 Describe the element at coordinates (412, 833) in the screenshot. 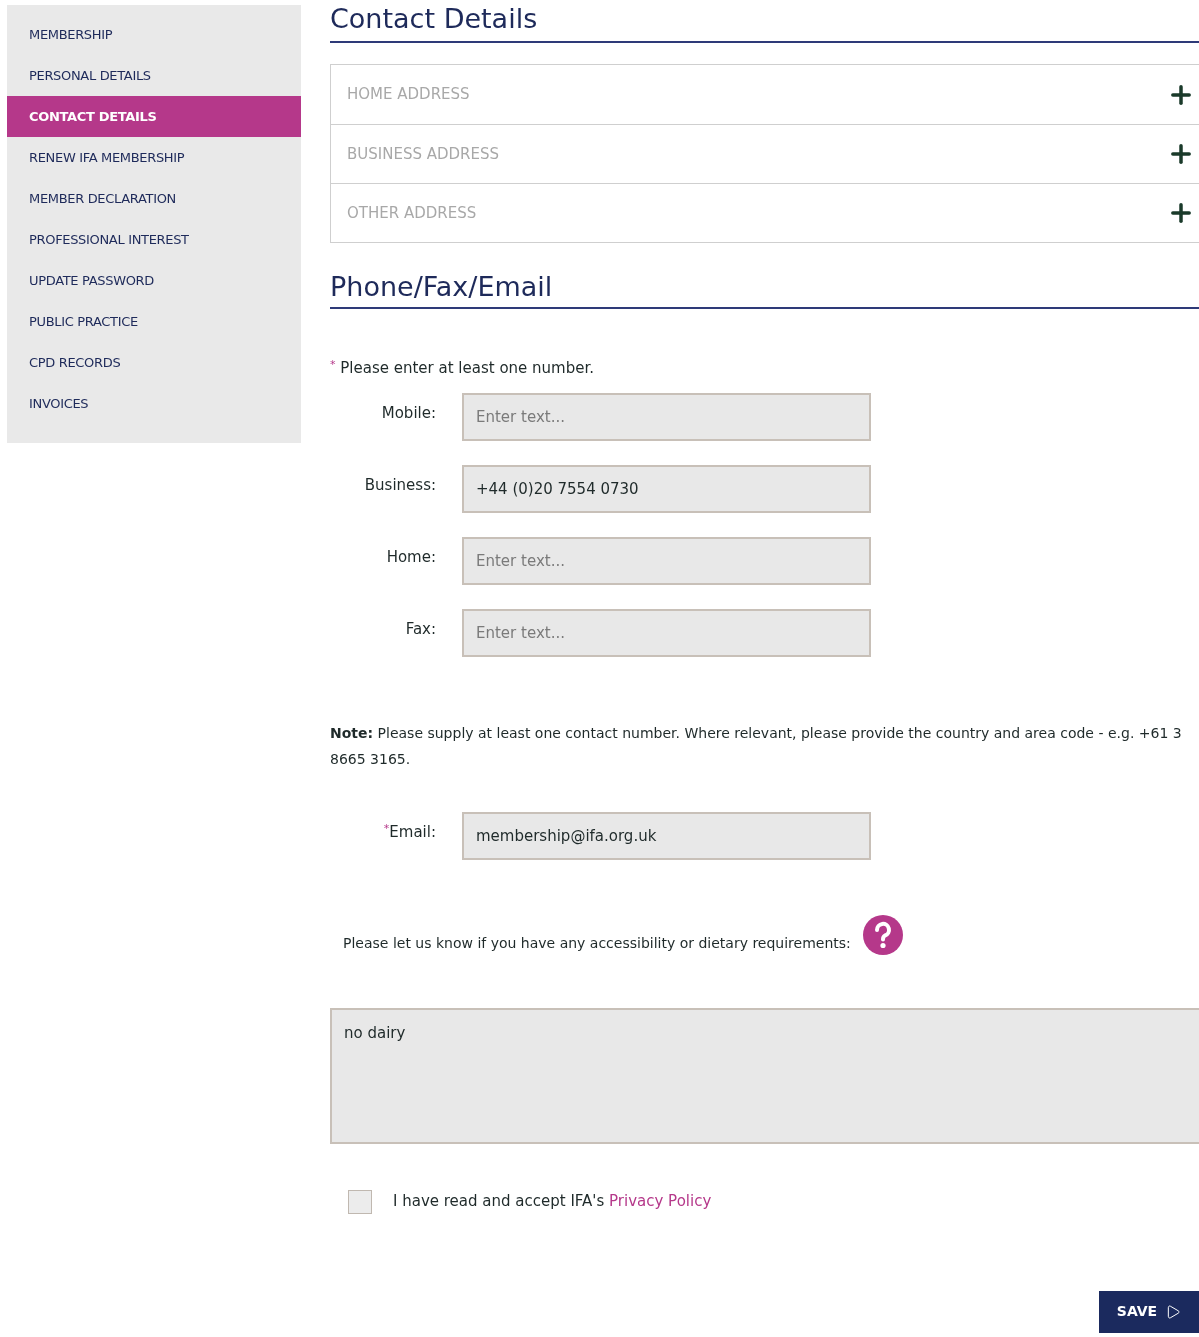

I see `field-label: Email:` at that location.